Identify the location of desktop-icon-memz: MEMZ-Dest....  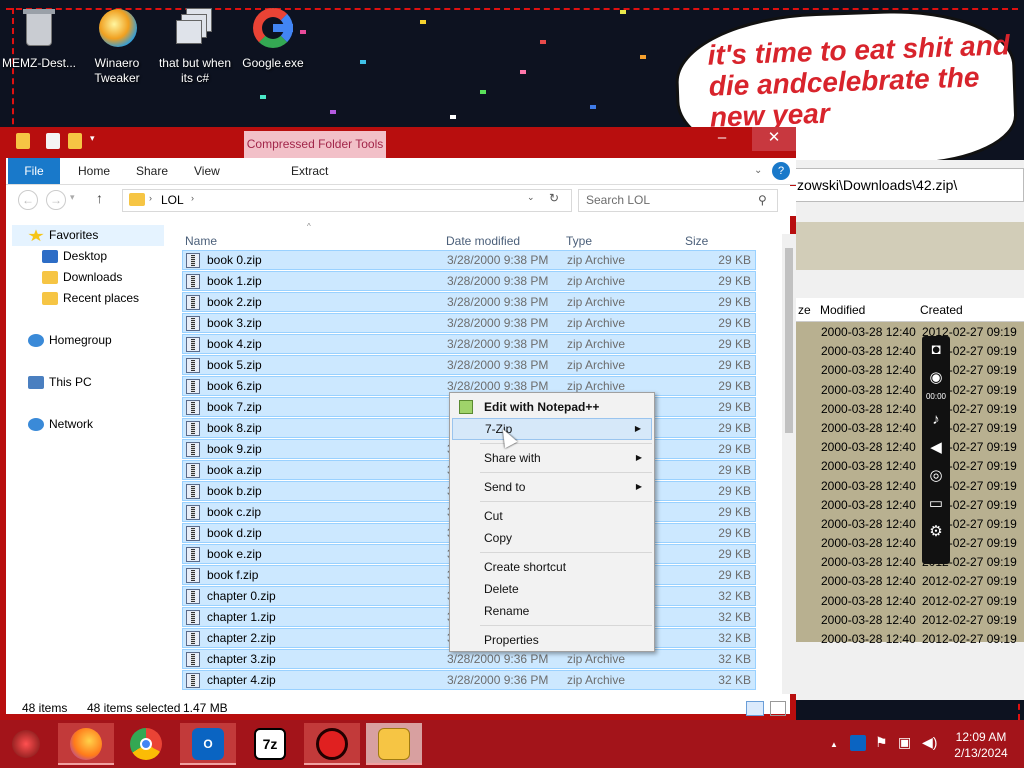
(41, 38).